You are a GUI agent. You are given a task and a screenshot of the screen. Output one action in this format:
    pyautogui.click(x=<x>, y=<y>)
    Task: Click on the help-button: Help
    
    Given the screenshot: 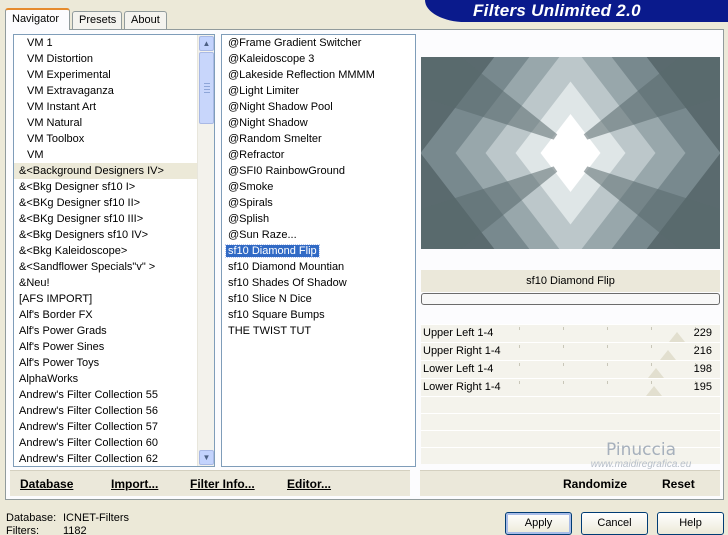 What is the action you would take?
    pyautogui.click(x=690, y=523)
    